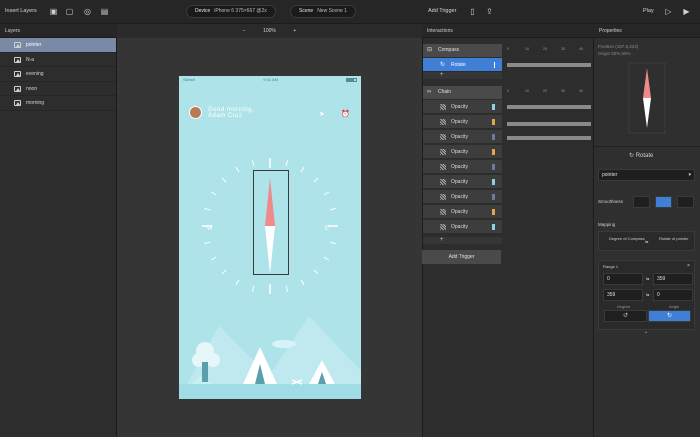  I want to click on carrier-label: Sketch, so click(189, 79).